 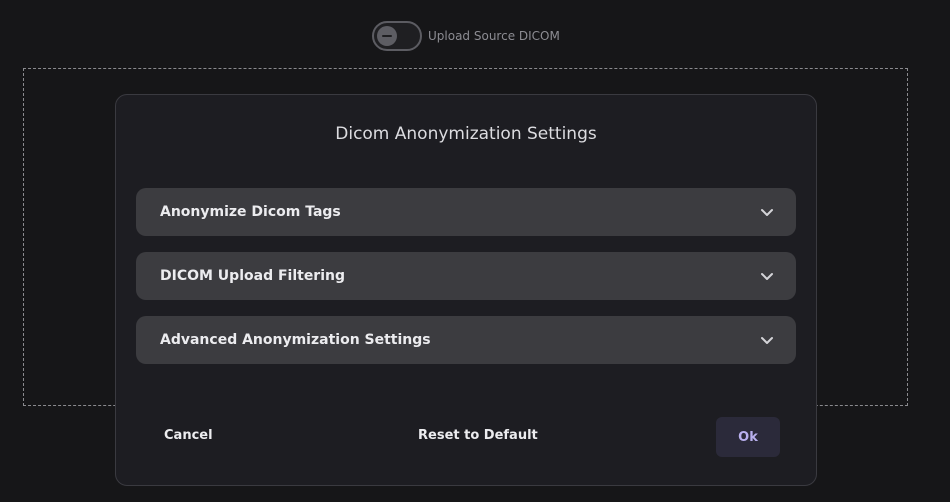 What do you see at coordinates (250, 212) in the screenshot?
I see `section-label: Anonymize Dicom Tags` at bounding box center [250, 212].